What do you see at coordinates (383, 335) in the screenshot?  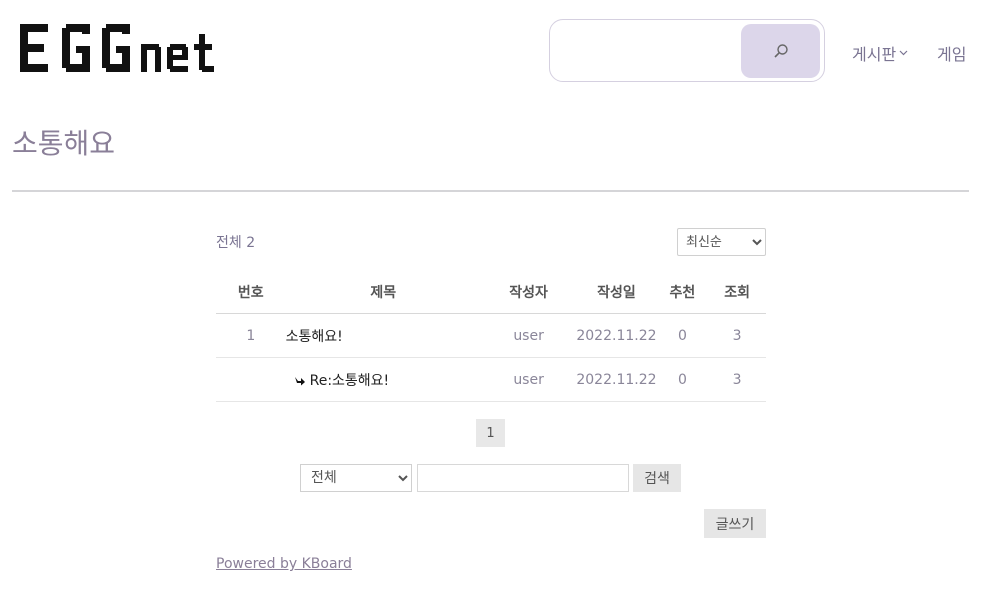 I see `row-title-cell: 소통해요!` at bounding box center [383, 335].